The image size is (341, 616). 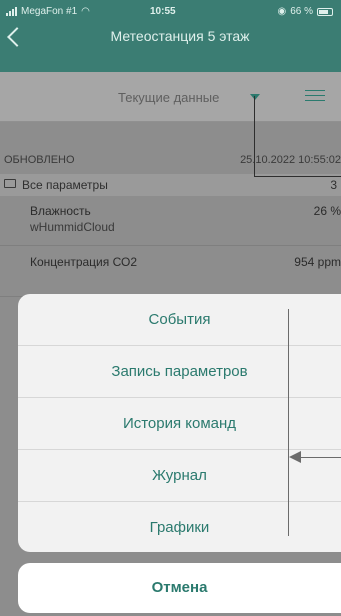 I want to click on page-title: Метеостанция 5 этаж, so click(x=180, y=36).